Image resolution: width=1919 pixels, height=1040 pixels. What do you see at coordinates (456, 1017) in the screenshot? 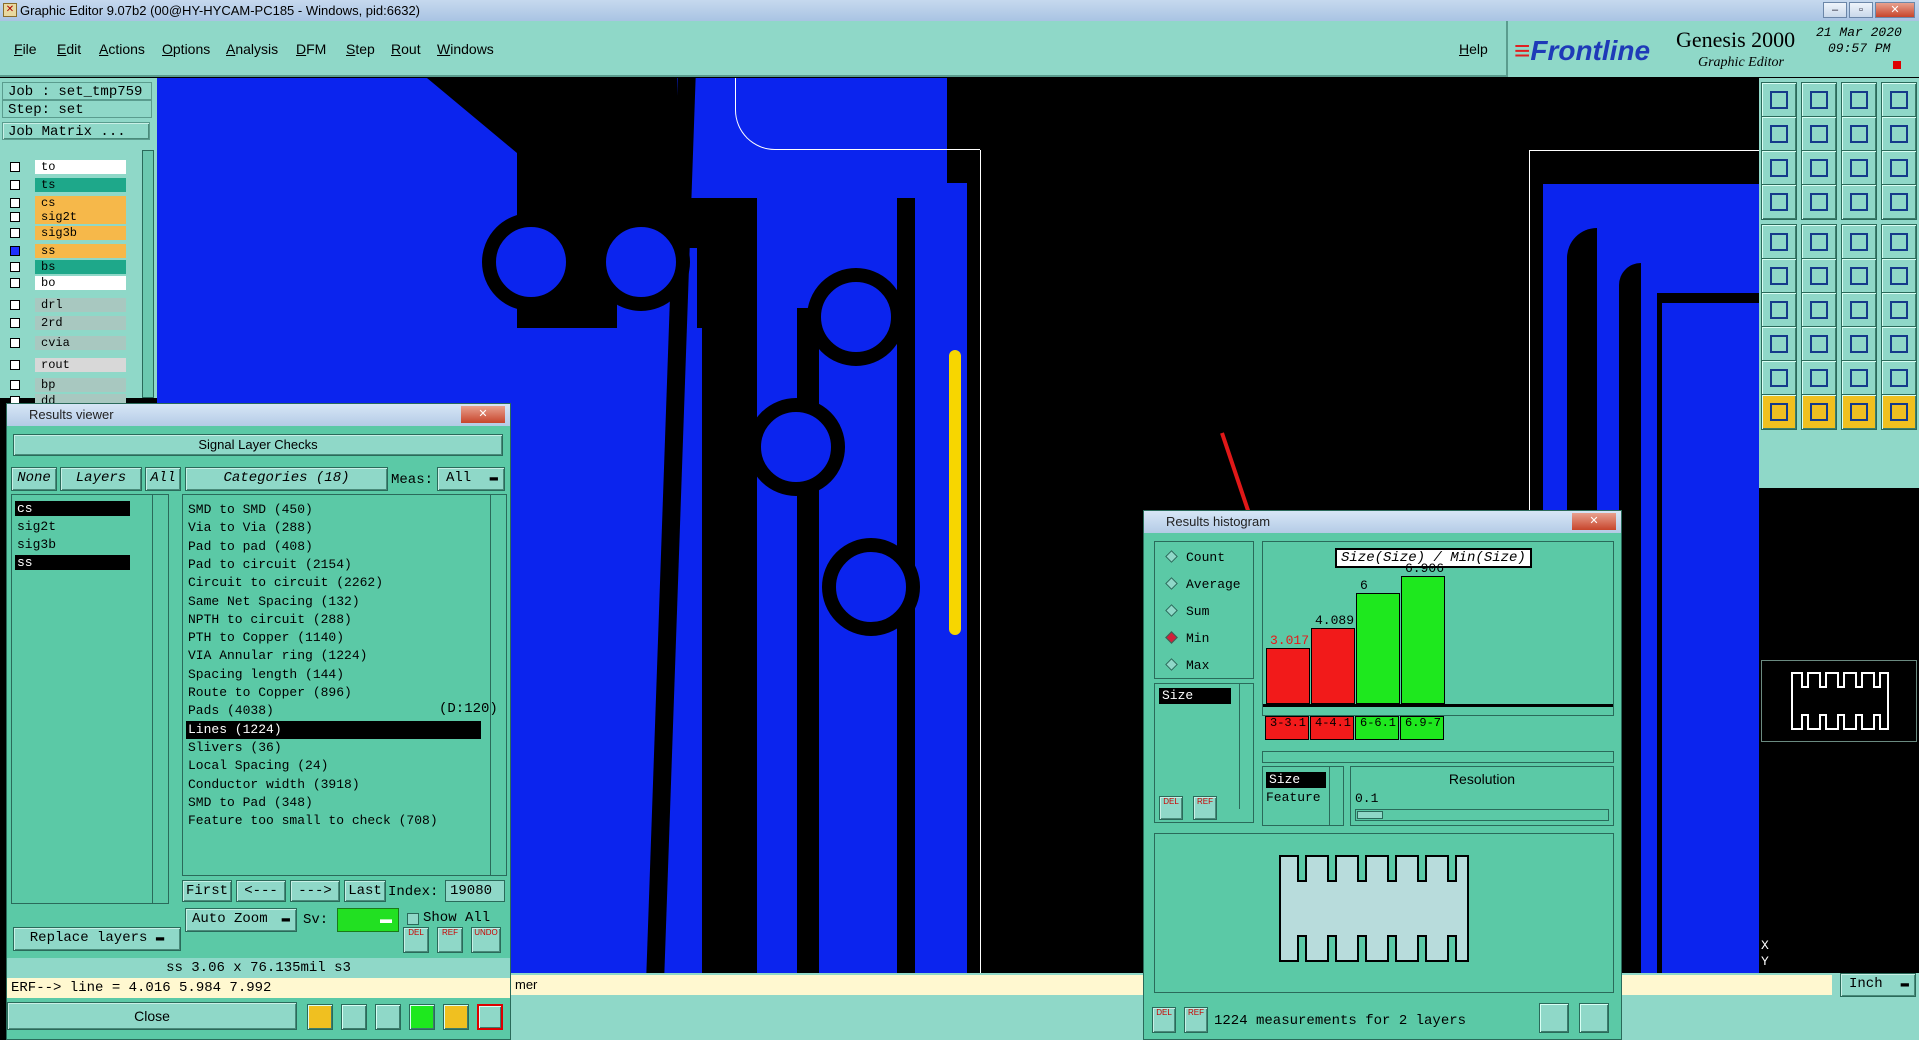
I see `tool-e-icon` at bounding box center [456, 1017].